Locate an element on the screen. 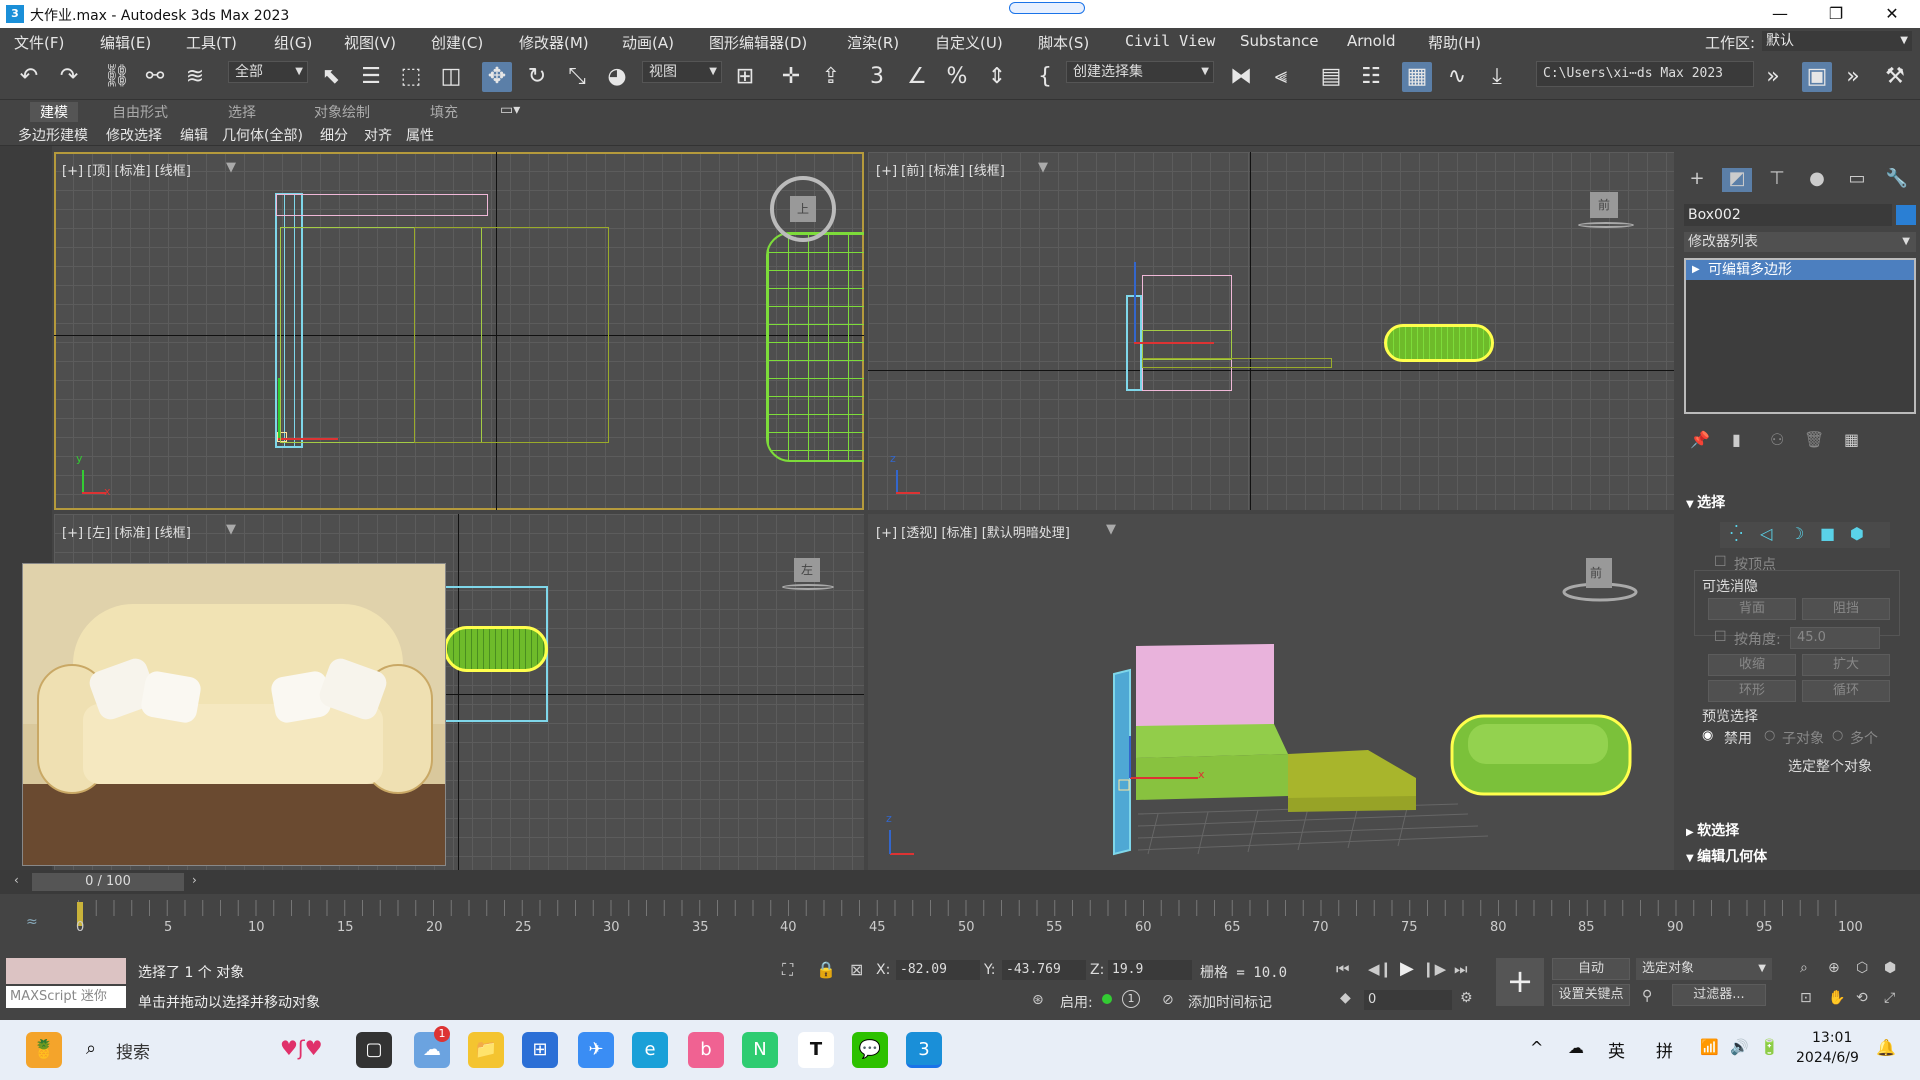 The image size is (1920, 1080). checkbox-icon: ☐ is located at coordinates (1720, 637).